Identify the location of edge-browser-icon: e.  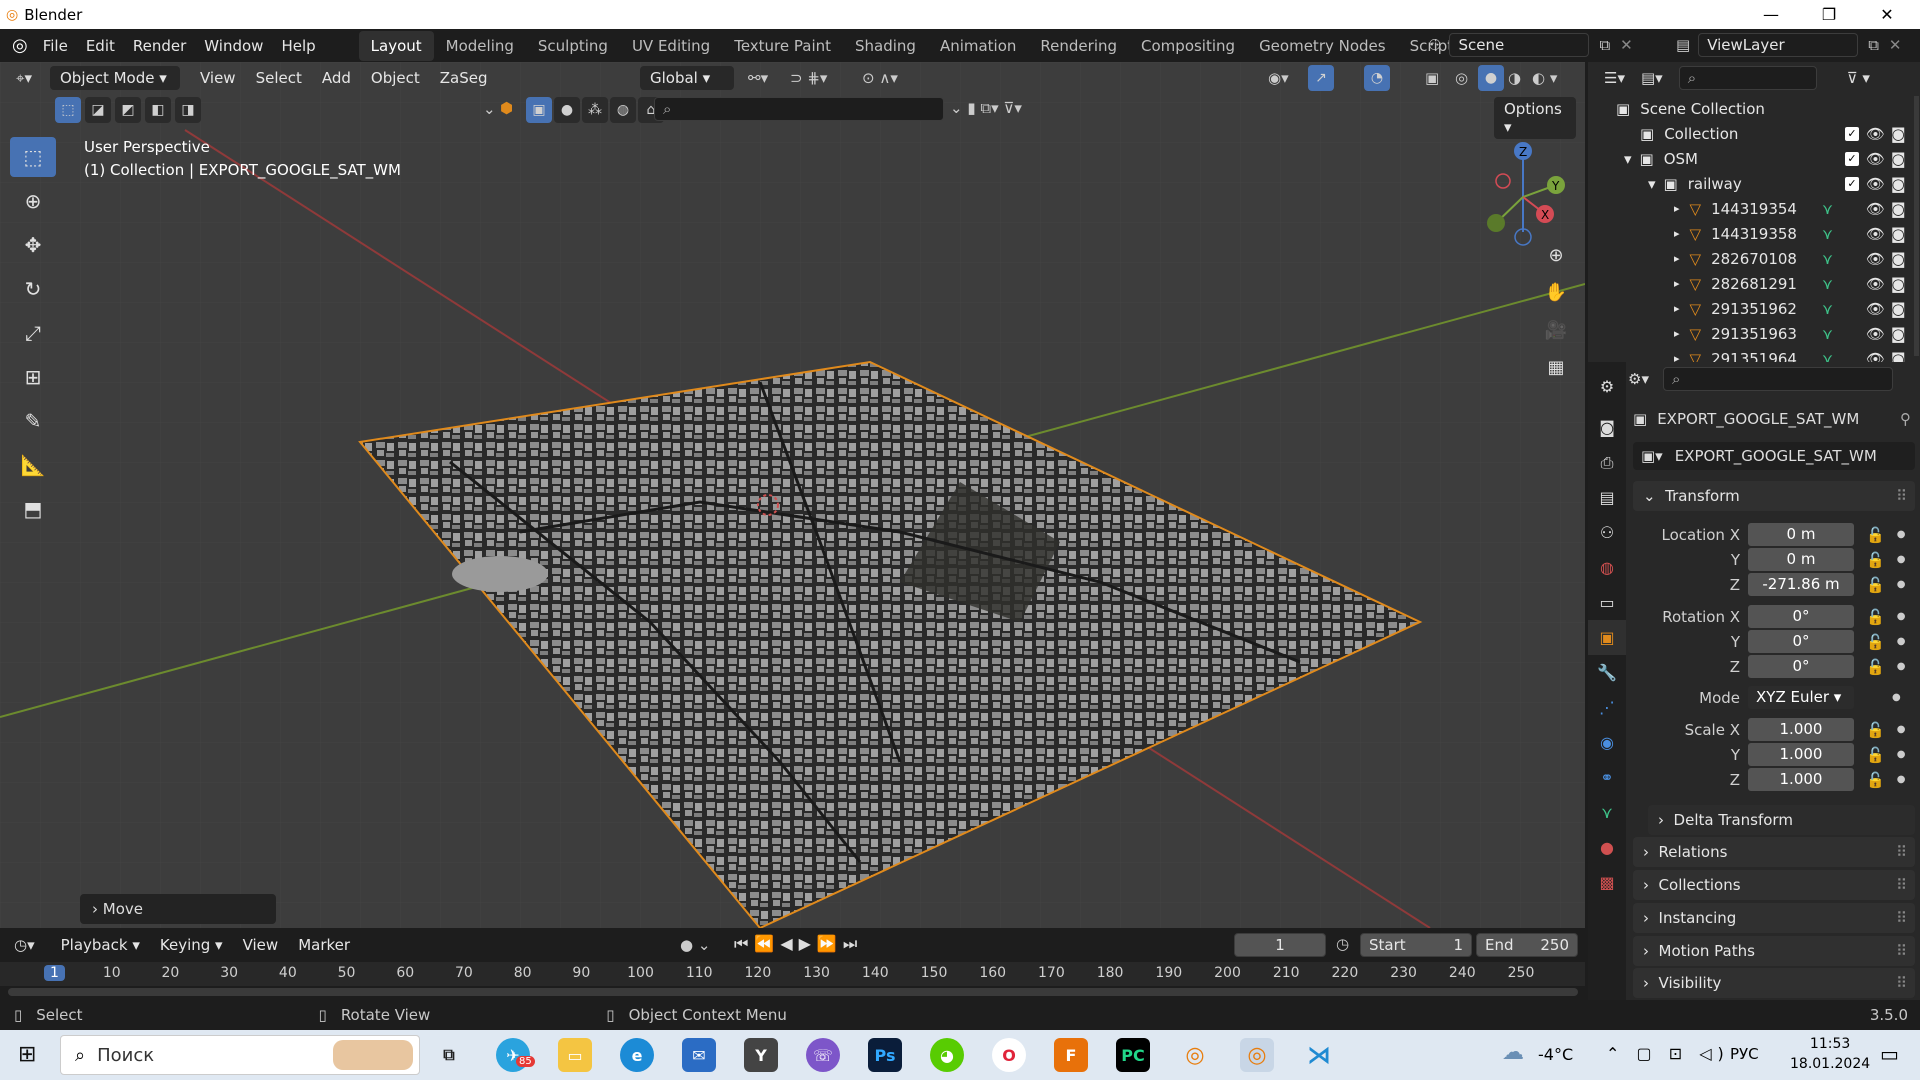
(637, 1055).